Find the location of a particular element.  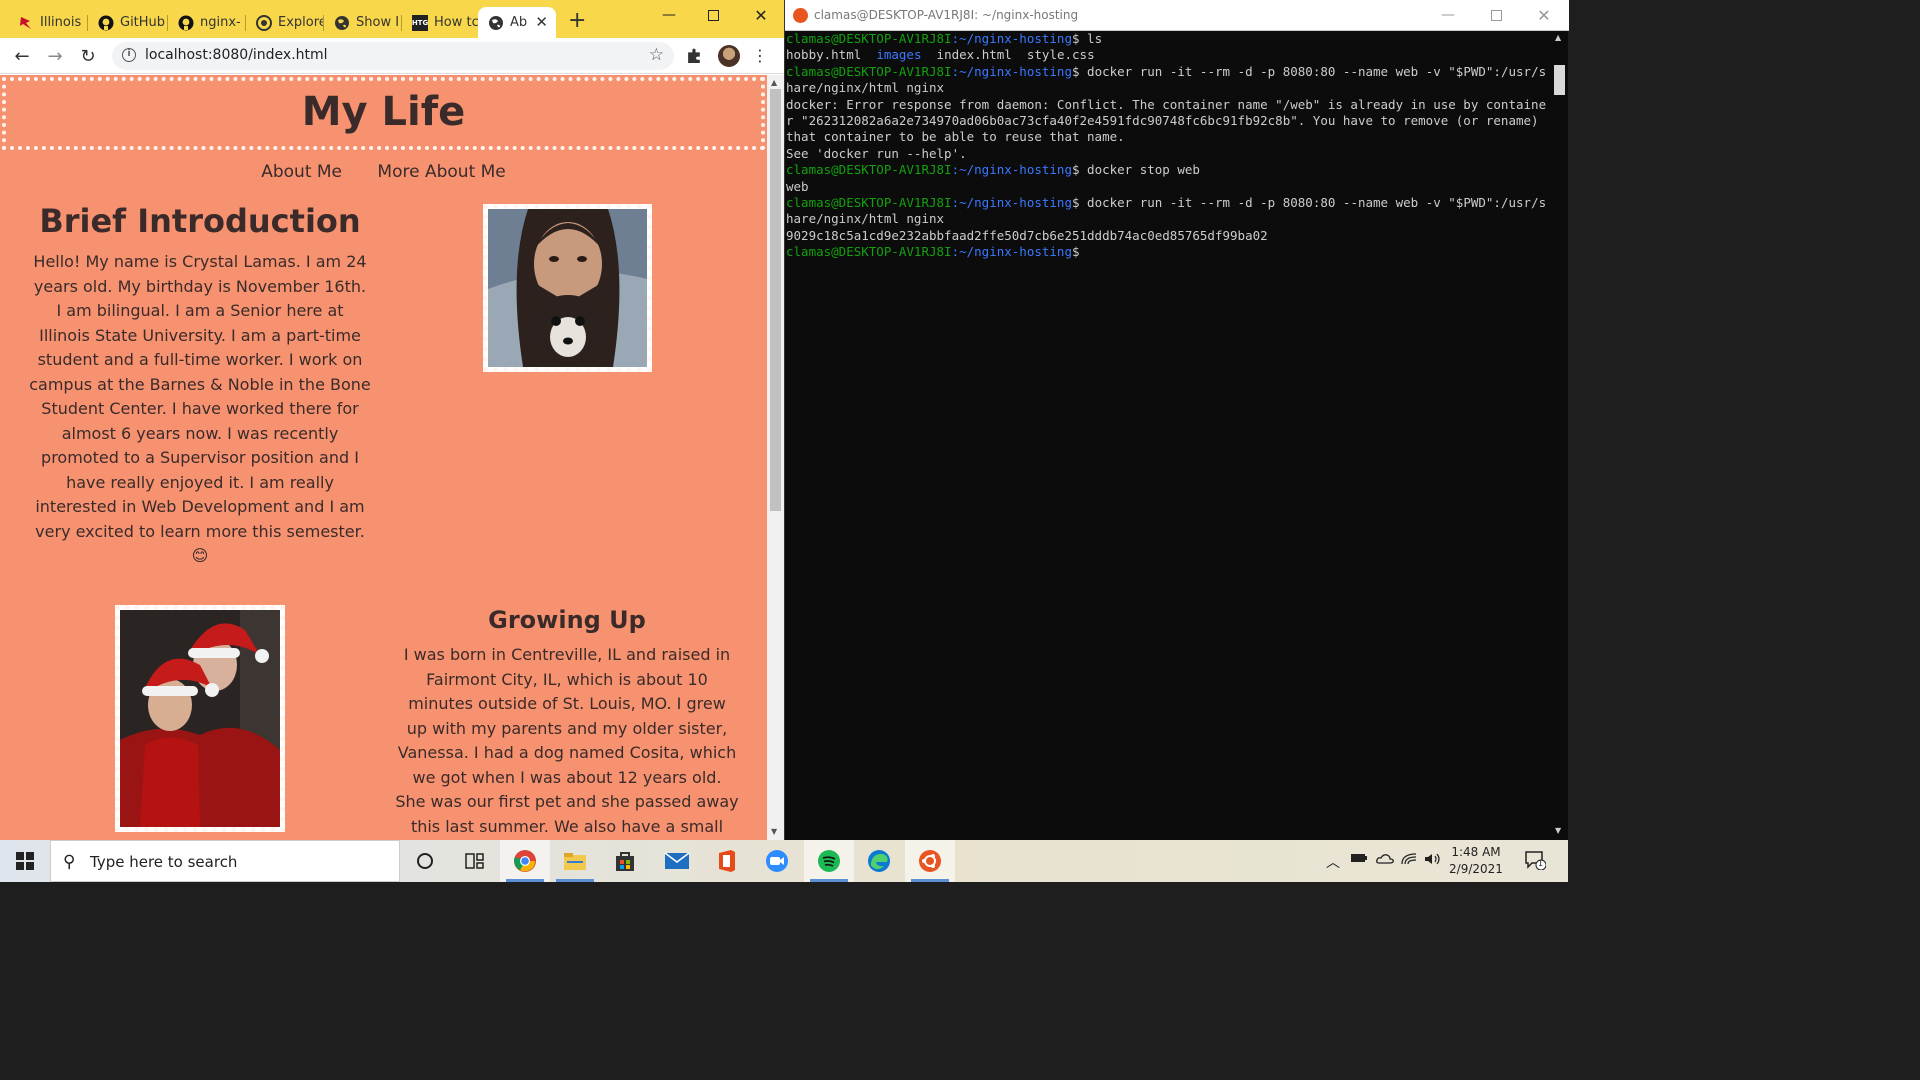

new-tab-button: + is located at coordinates (577, 20).